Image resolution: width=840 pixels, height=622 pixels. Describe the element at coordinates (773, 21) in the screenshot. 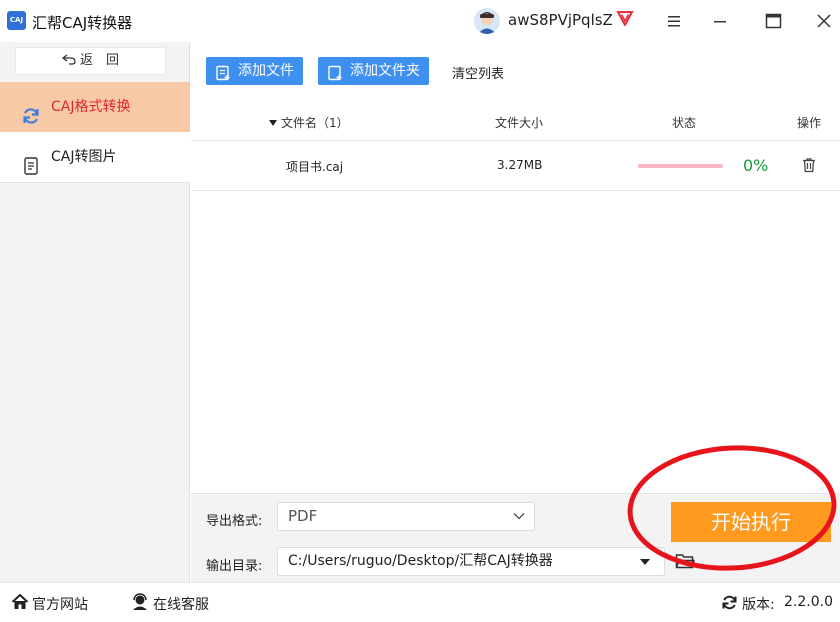

I see `maximize-icon` at that location.